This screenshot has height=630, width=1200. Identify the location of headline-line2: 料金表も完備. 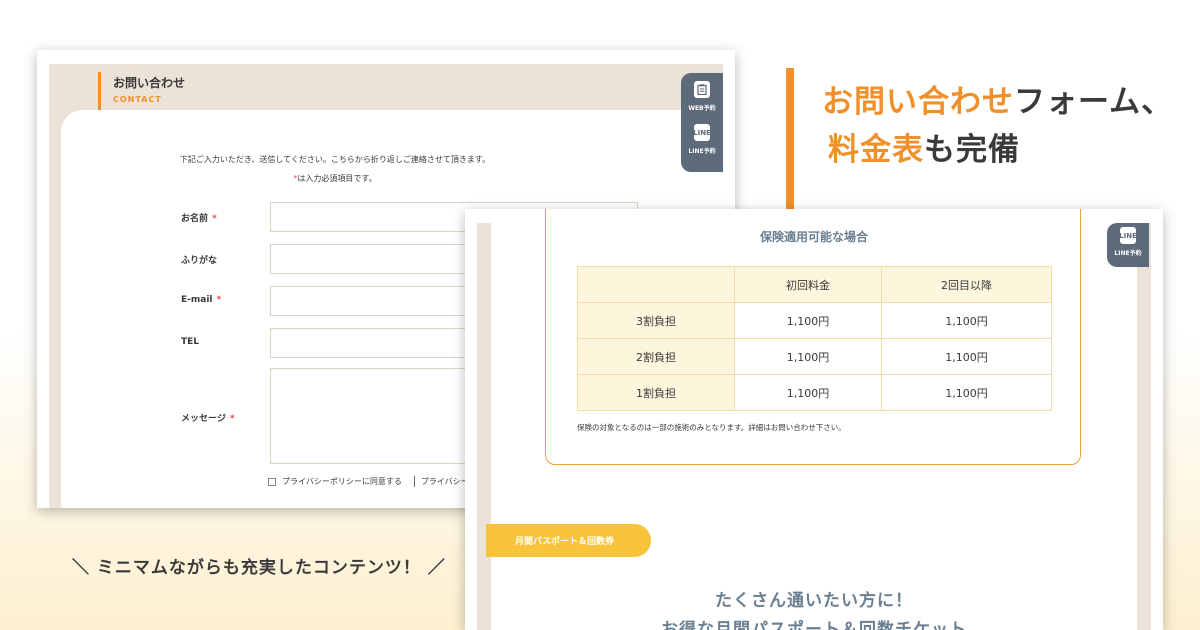
(924, 150).